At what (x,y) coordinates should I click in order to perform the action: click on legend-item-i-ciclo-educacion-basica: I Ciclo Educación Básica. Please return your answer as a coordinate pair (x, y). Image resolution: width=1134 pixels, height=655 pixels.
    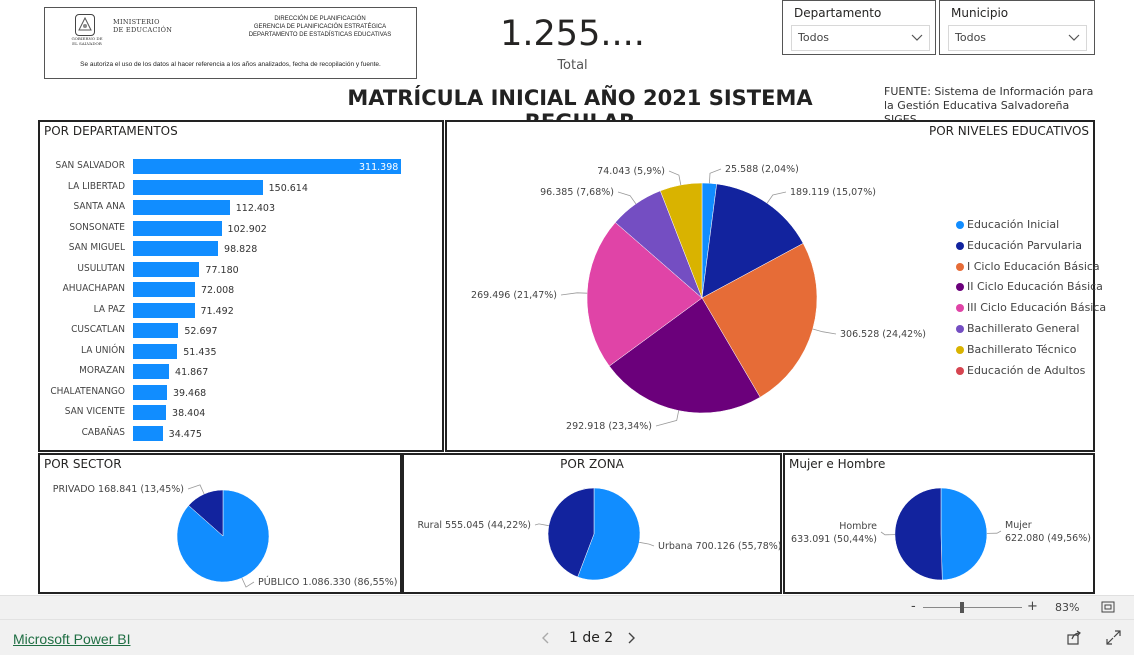
    Looking at the image, I should click on (1028, 266).